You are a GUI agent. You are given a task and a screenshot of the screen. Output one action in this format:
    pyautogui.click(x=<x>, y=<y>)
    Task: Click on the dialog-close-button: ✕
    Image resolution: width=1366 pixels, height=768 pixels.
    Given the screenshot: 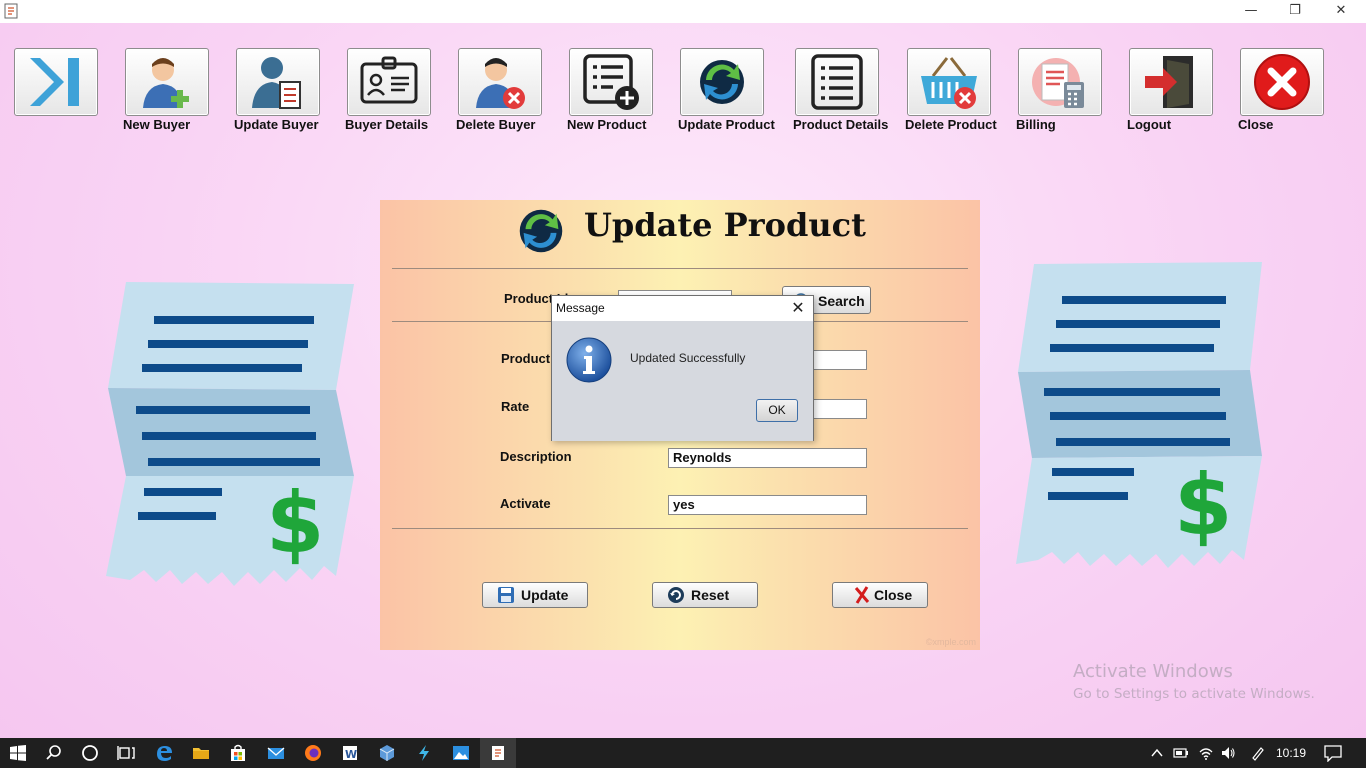 What is the action you would take?
    pyautogui.click(x=798, y=308)
    